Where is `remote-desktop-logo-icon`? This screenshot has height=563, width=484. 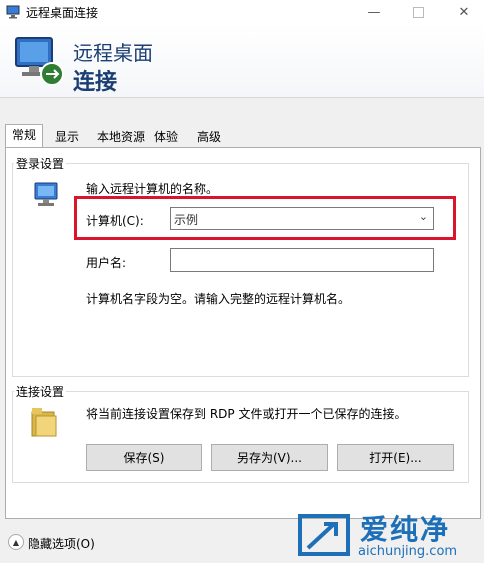 remote-desktop-logo-icon is located at coordinates (39, 61).